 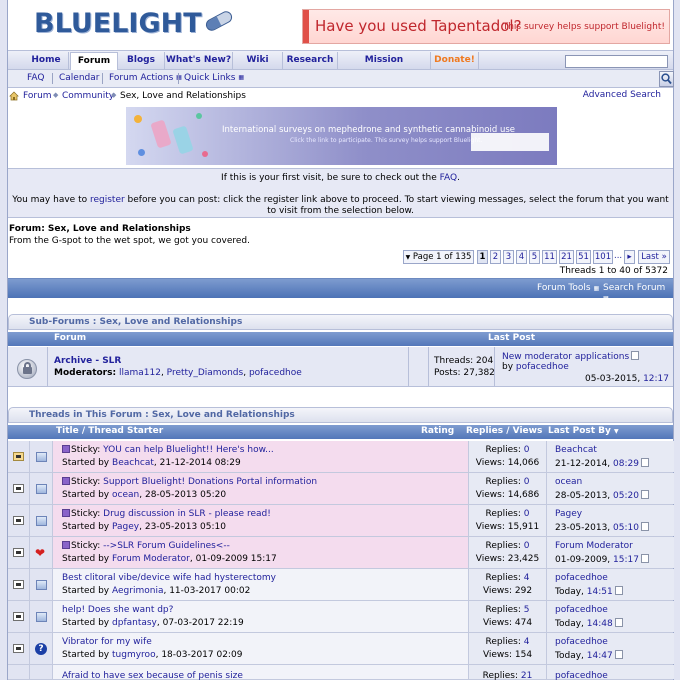 What do you see at coordinates (140, 373) in the screenshot?
I see `moderator-link: llama112` at bounding box center [140, 373].